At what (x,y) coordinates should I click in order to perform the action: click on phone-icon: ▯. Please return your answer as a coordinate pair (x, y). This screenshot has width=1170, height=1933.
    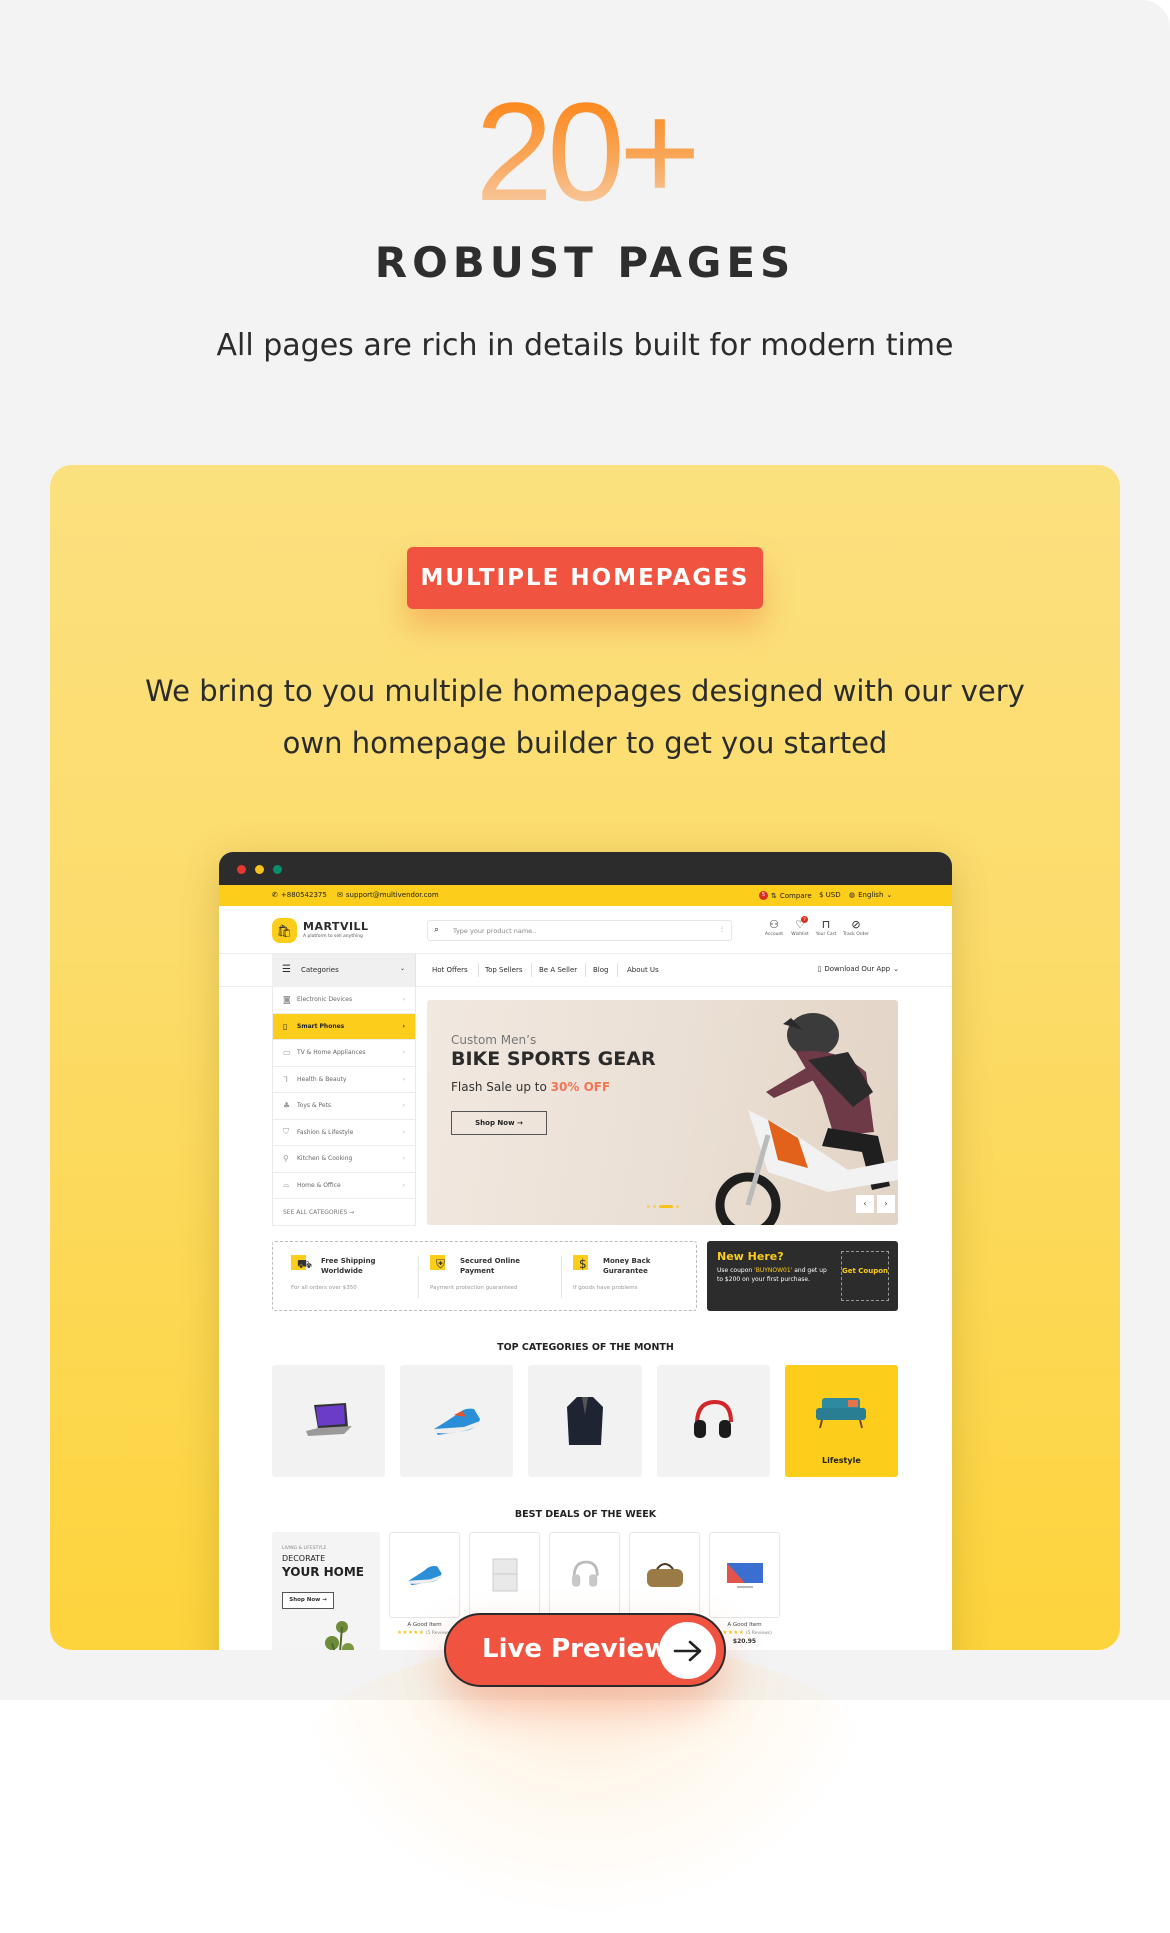
    Looking at the image, I should click on (285, 1026).